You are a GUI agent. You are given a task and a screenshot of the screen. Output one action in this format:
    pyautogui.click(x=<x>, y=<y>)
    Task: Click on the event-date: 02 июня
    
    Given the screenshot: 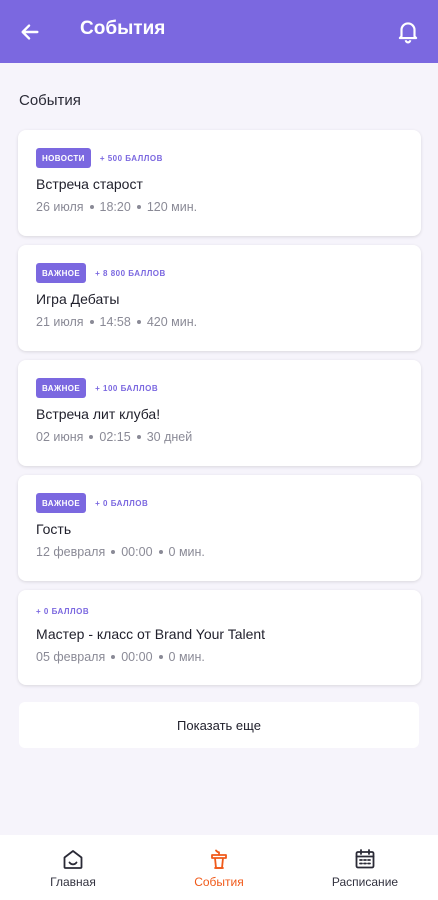 What is the action you would take?
    pyautogui.click(x=60, y=437)
    